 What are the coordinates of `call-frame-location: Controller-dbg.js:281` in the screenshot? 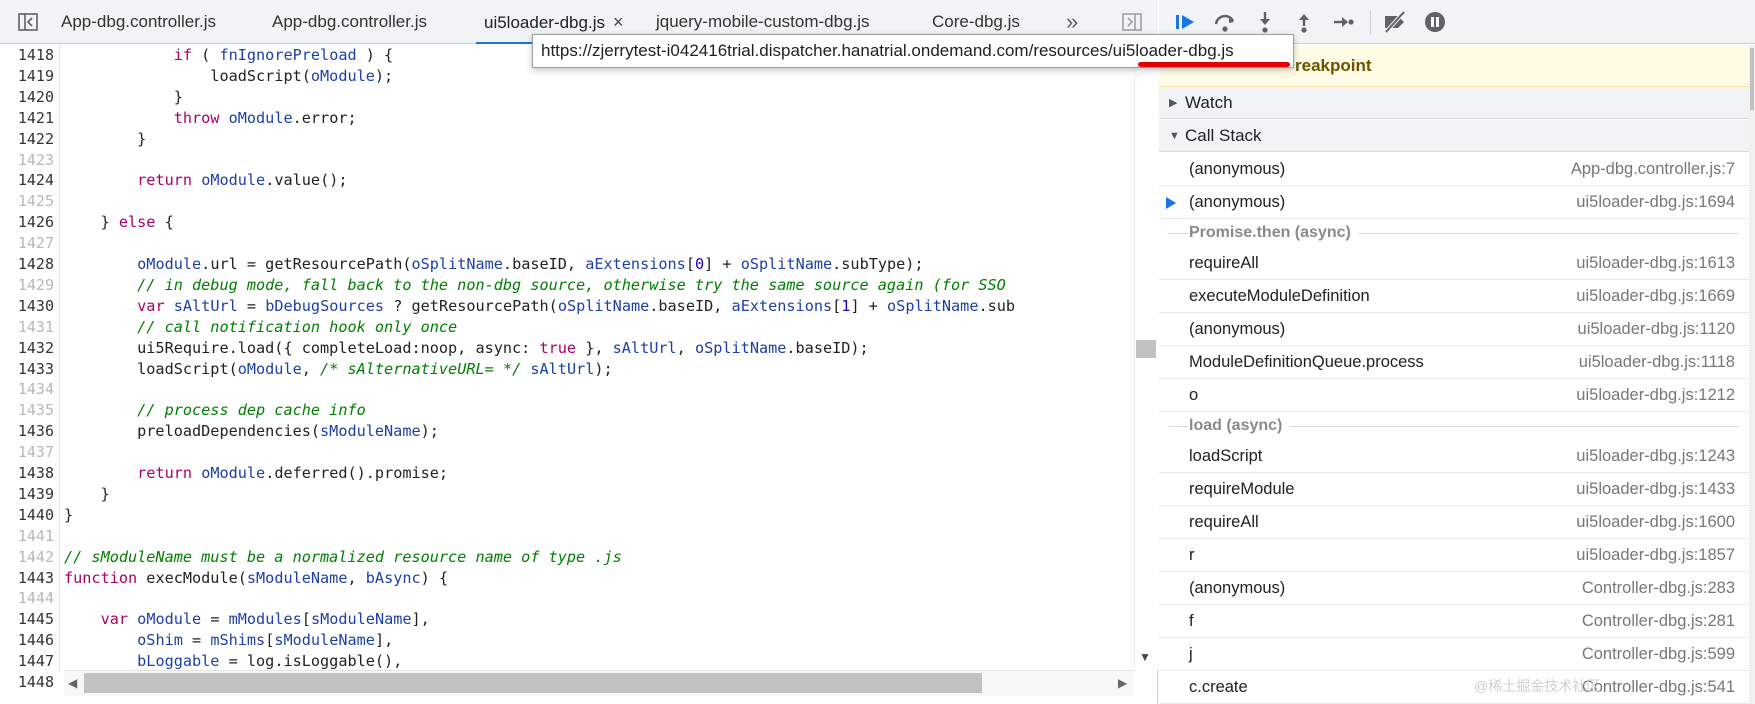 It's located at (1658, 621).